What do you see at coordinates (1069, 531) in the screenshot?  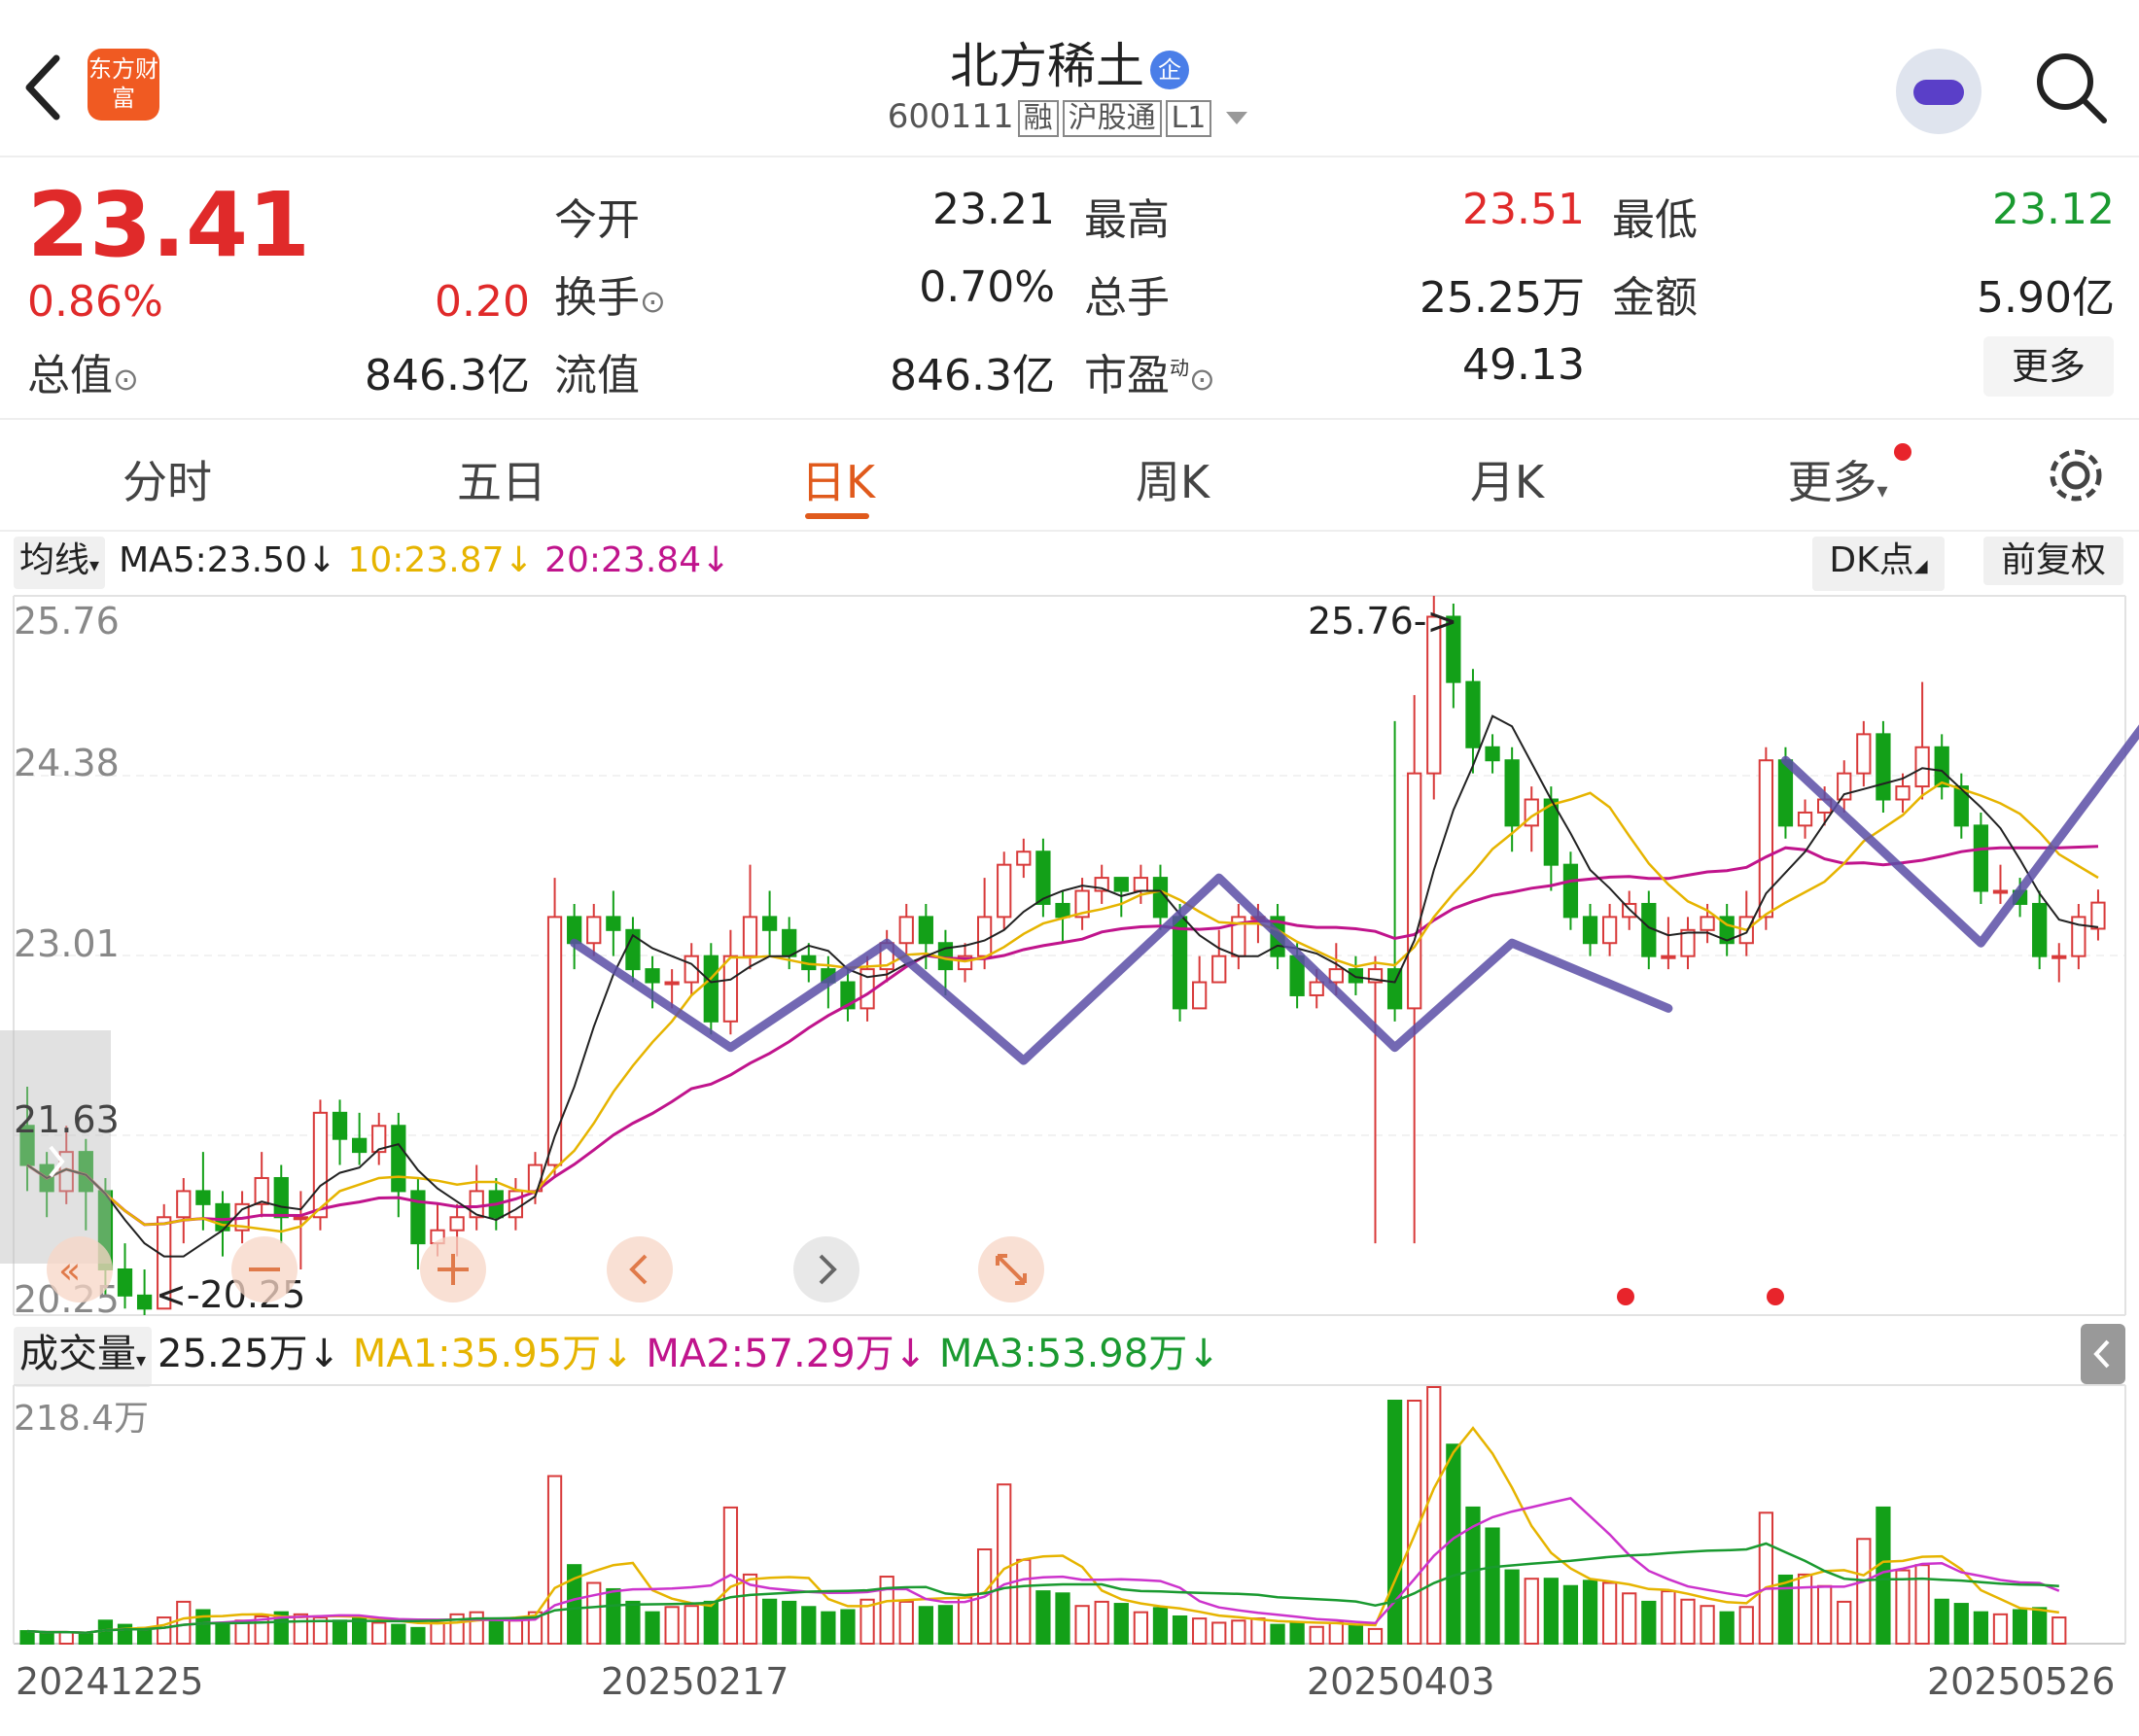 I see `divider` at bounding box center [1069, 531].